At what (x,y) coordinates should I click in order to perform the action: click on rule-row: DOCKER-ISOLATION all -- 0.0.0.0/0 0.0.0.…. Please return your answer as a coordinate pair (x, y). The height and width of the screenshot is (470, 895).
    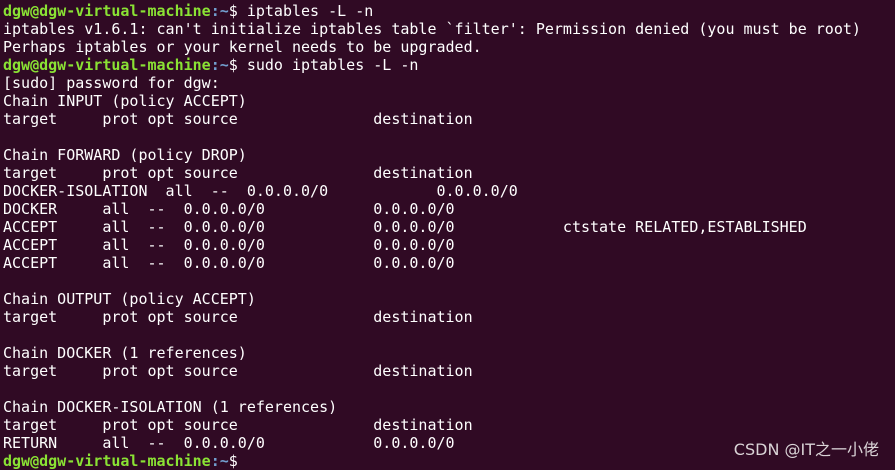
    Looking at the image, I should click on (260, 191).